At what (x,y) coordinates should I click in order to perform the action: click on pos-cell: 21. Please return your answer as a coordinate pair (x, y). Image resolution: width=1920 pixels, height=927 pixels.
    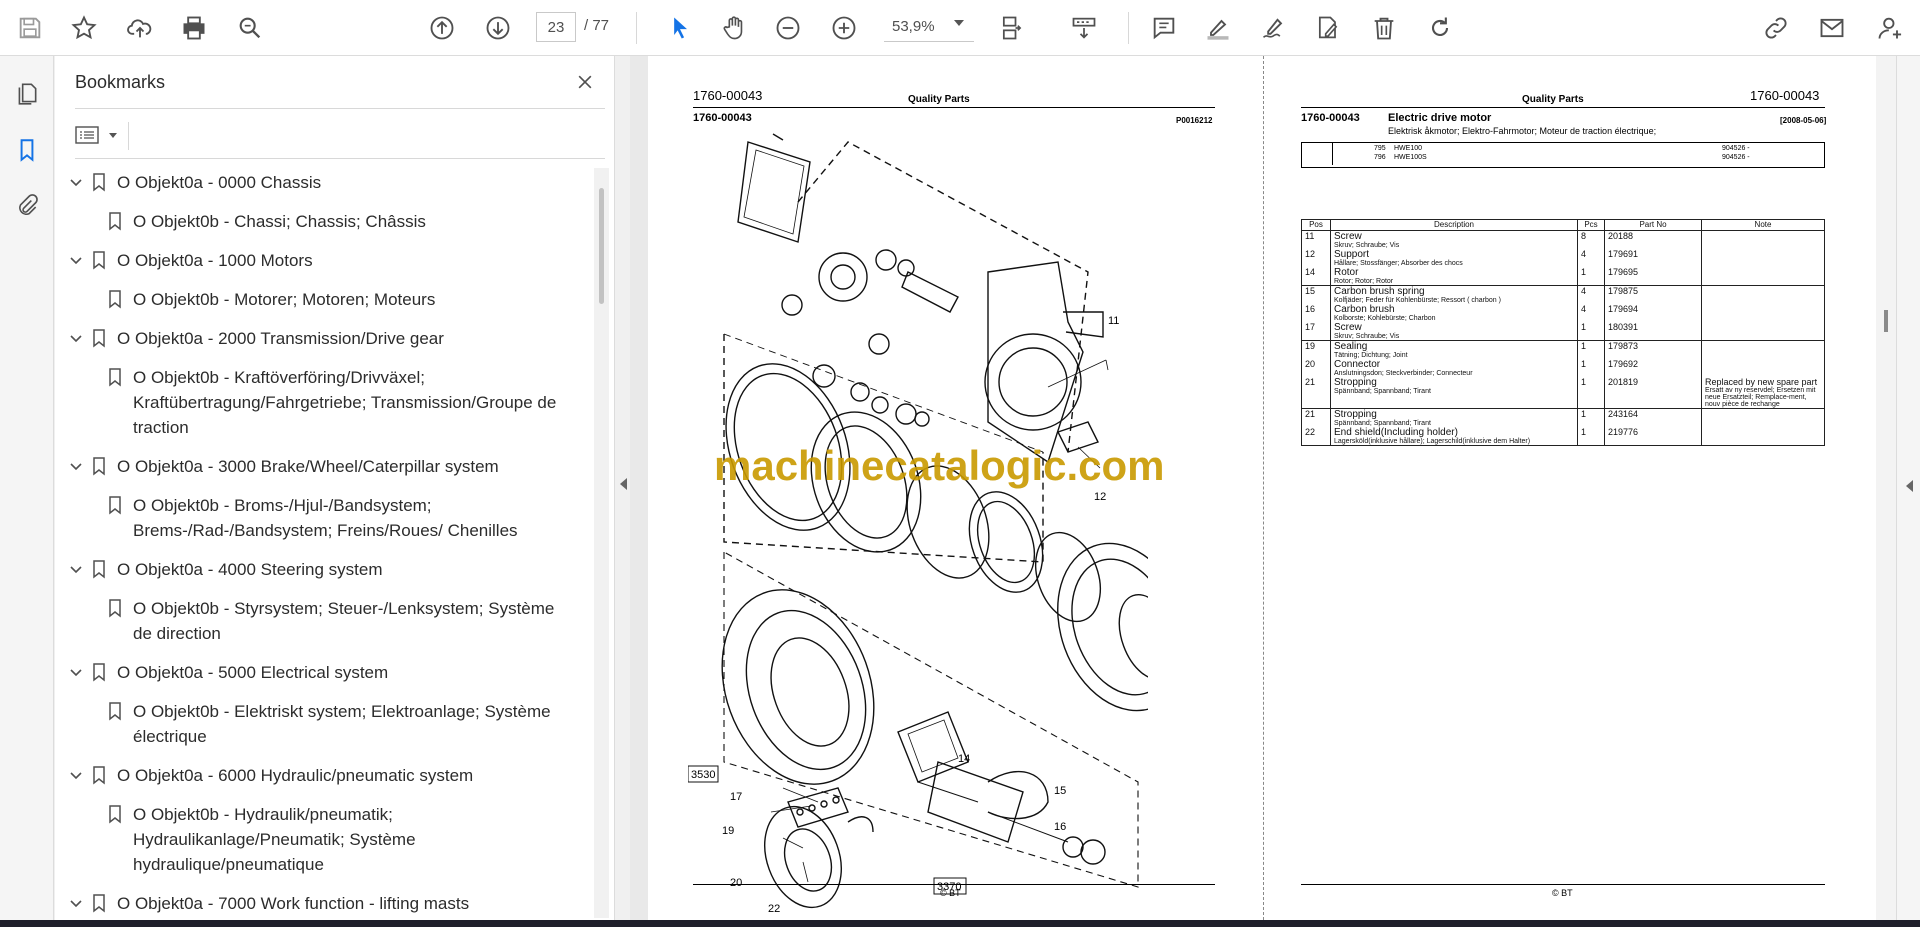
    Looking at the image, I should click on (1316, 393).